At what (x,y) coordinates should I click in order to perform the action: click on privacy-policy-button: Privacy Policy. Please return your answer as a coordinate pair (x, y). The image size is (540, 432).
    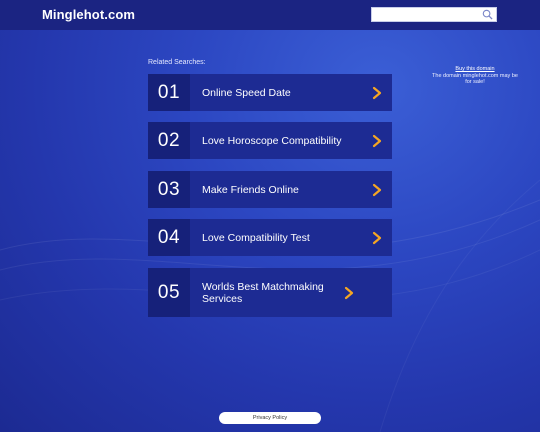
    Looking at the image, I should click on (270, 418).